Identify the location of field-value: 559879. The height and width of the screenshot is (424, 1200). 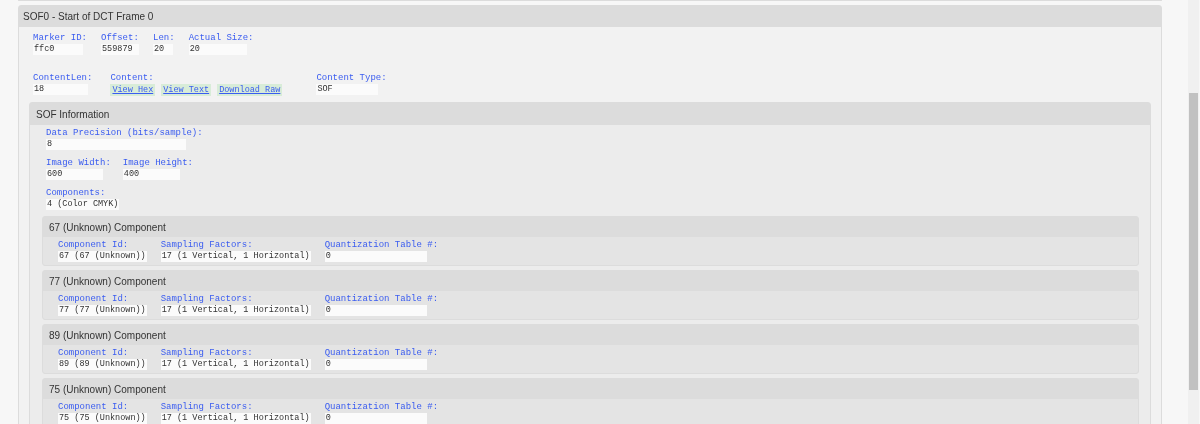
(120, 49).